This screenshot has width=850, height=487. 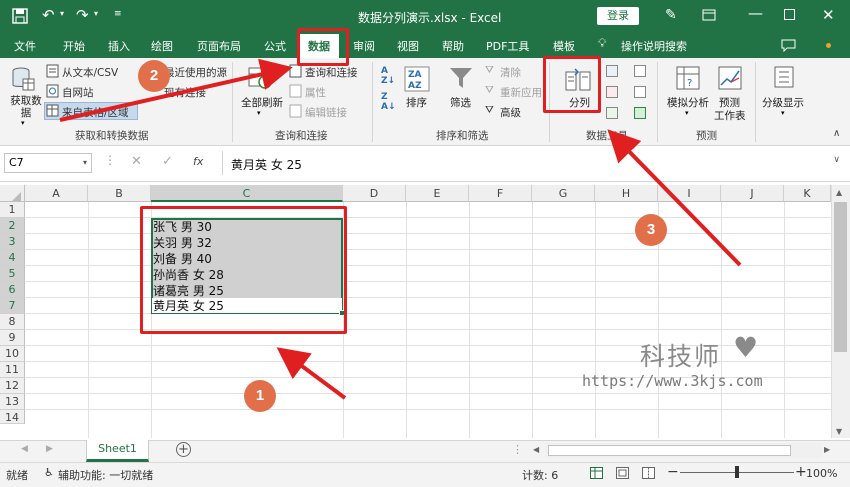 I want to click on annotation-badge-2: 2, so click(x=154, y=76).